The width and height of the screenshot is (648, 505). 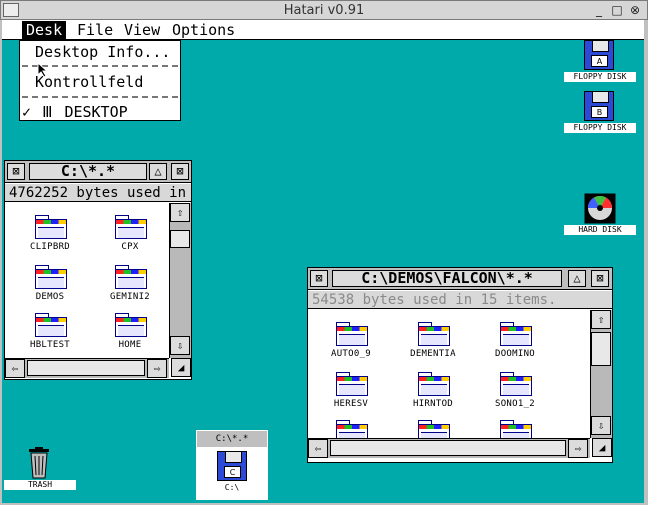 What do you see at coordinates (617, 10) in the screenshot?
I see `maximize-icon: □` at bounding box center [617, 10].